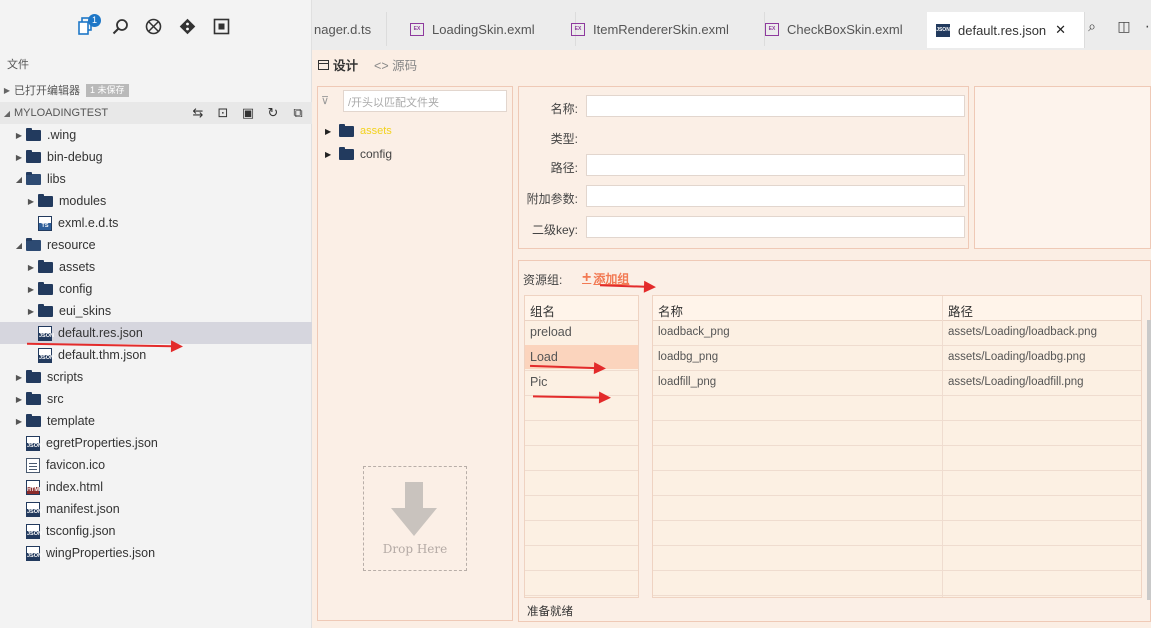  Describe the element at coordinates (688, 357) in the screenshot. I see `resource-name-cell: loadbg_png` at that location.